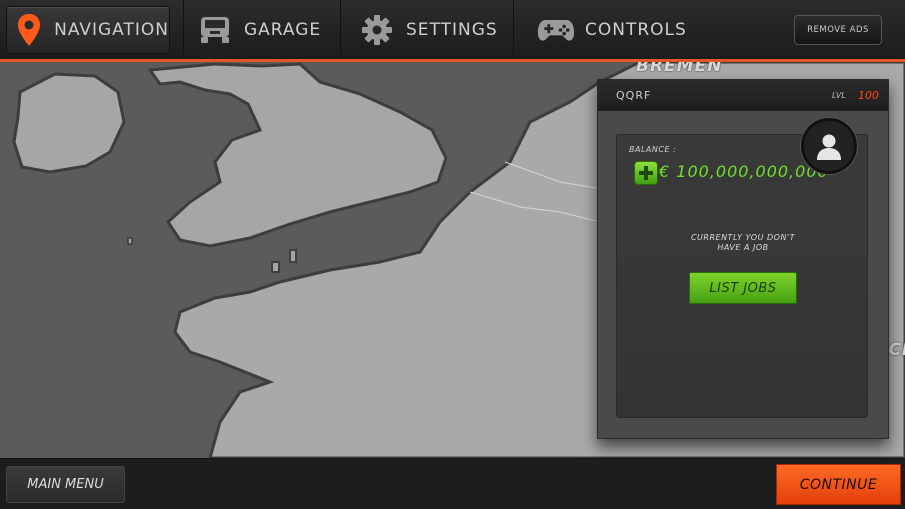 This screenshot has height=509, width=905. I want to click on list-jobs-button: LIST JOBS, so click(743, 288).